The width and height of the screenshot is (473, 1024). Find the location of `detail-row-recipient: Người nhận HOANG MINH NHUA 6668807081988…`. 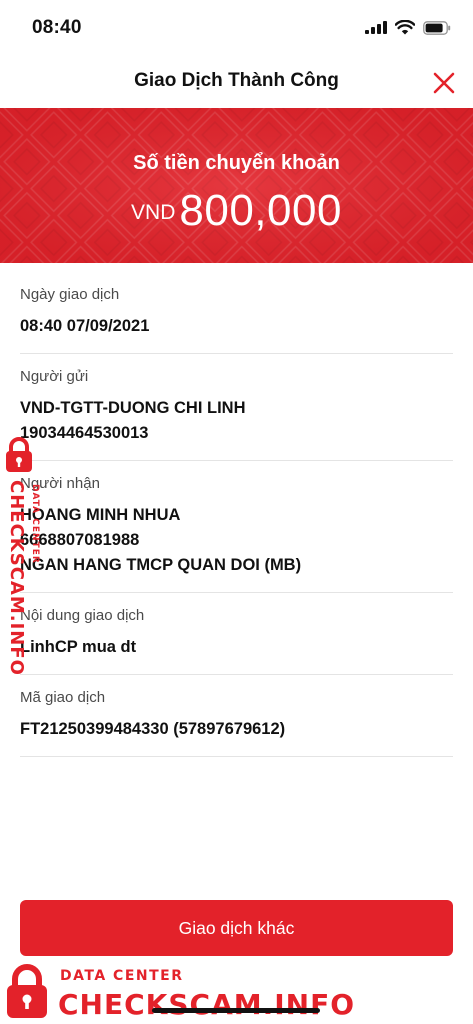

detail-row-recipient: Người nhận HOANG MINH NHUA 6668807081988… is located at coordinates (236, 527).